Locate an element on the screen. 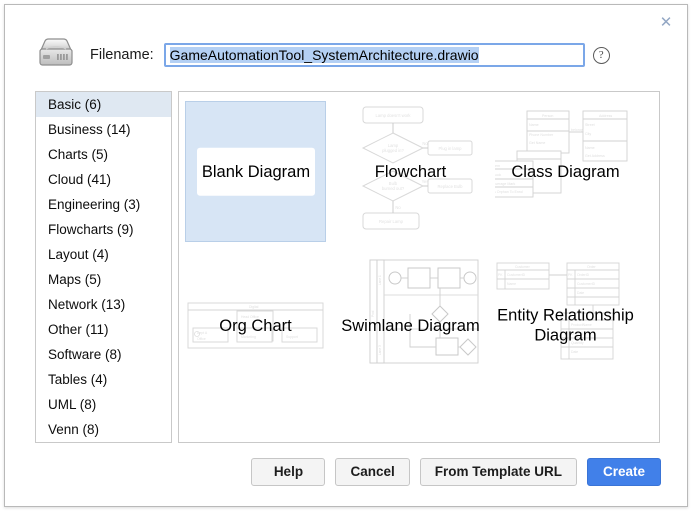  svg-text: Street is located at coordinates (590, 125).